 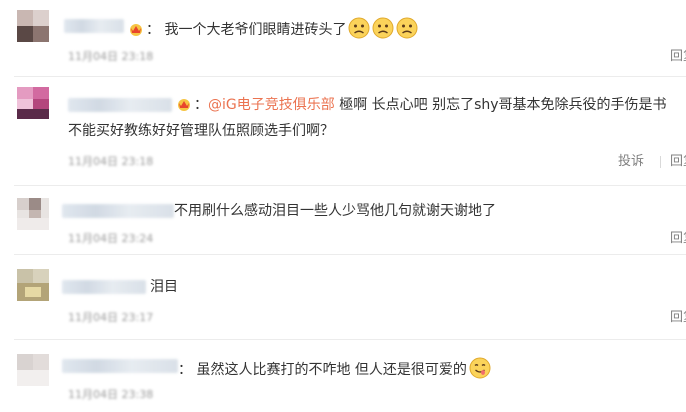 I want to click on action-separator, so click(x=660, y=162).